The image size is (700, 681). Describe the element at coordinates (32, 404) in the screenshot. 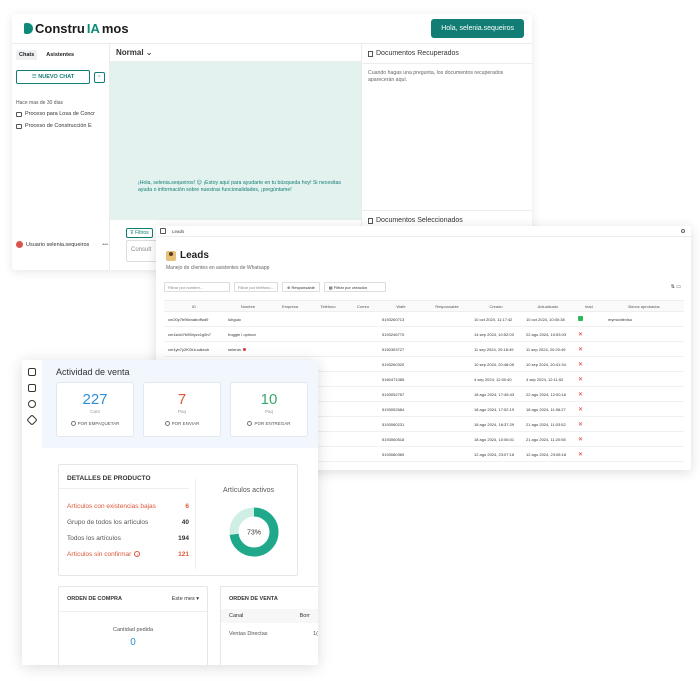

I see `rail-bot-icon` at that location.